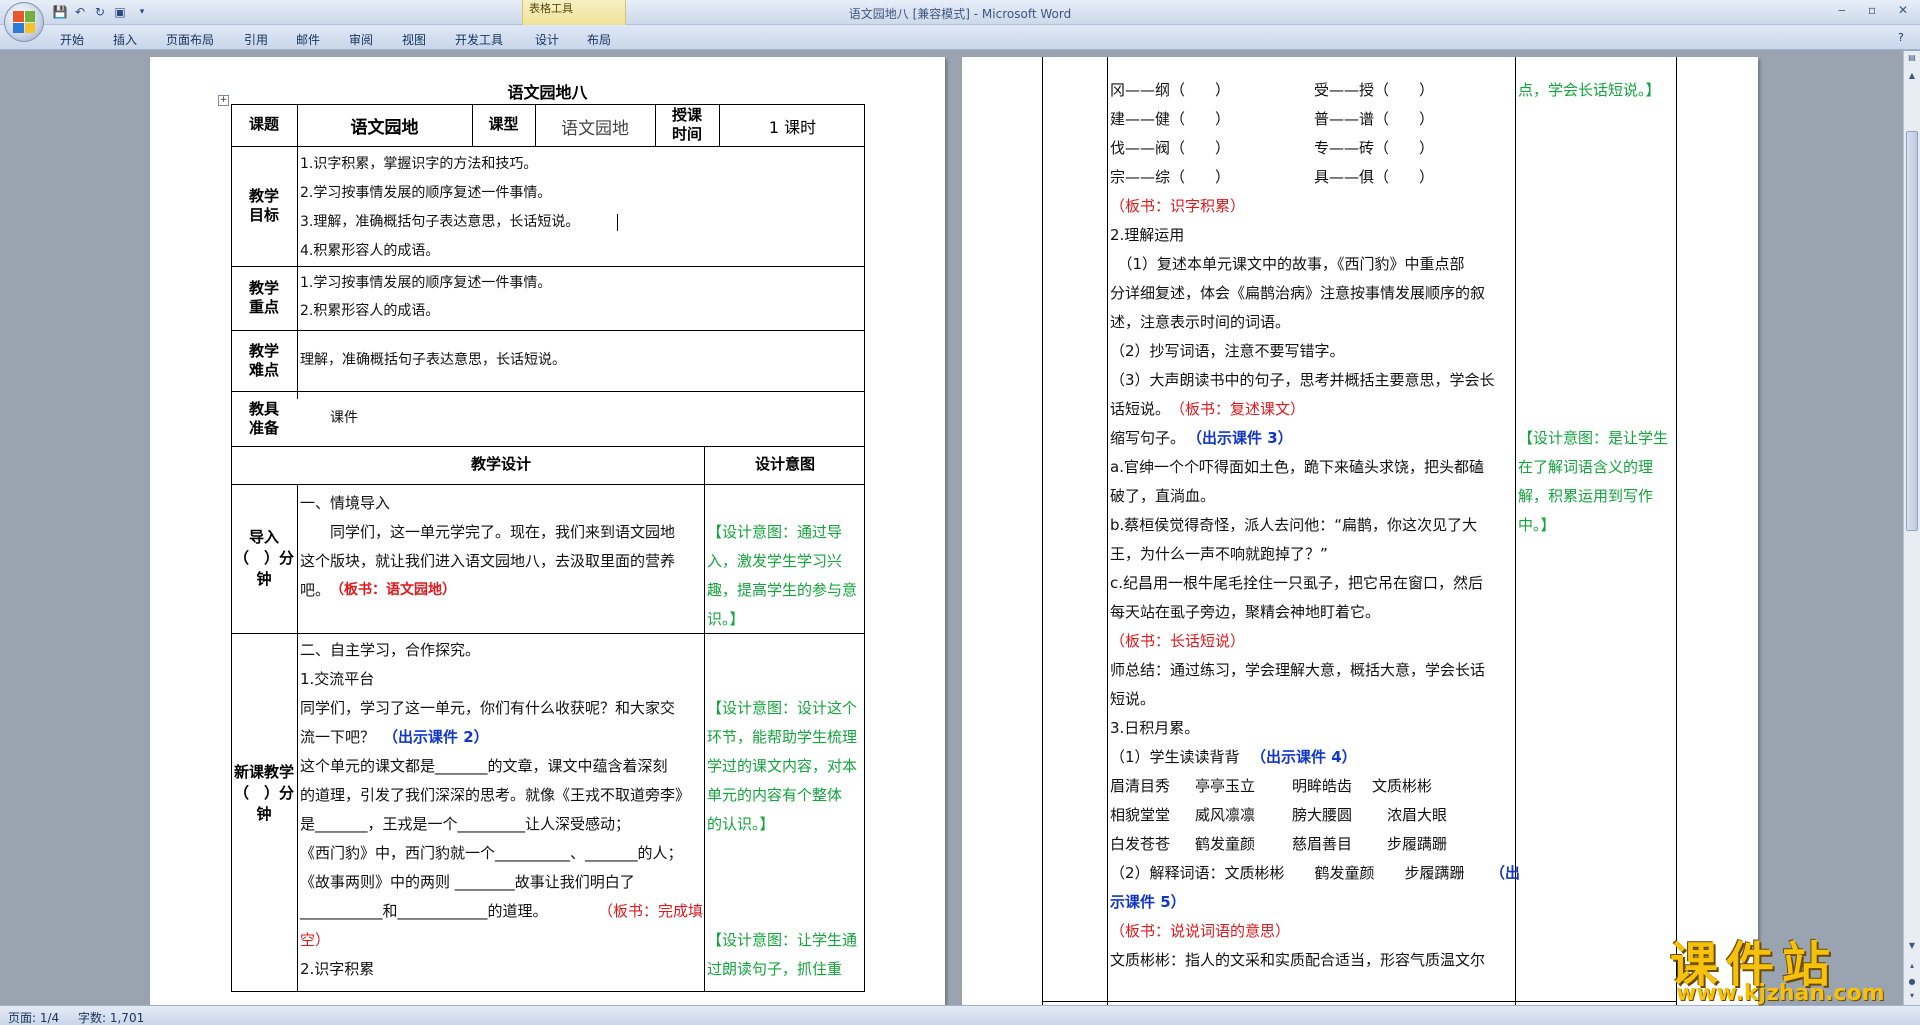 Image resolution: width=1920 pixels, height=1025 pixels. Describe the element at coordinates (436, 737) in the screenshot. I see `courseware-note: （出示课件 2）` at that location.